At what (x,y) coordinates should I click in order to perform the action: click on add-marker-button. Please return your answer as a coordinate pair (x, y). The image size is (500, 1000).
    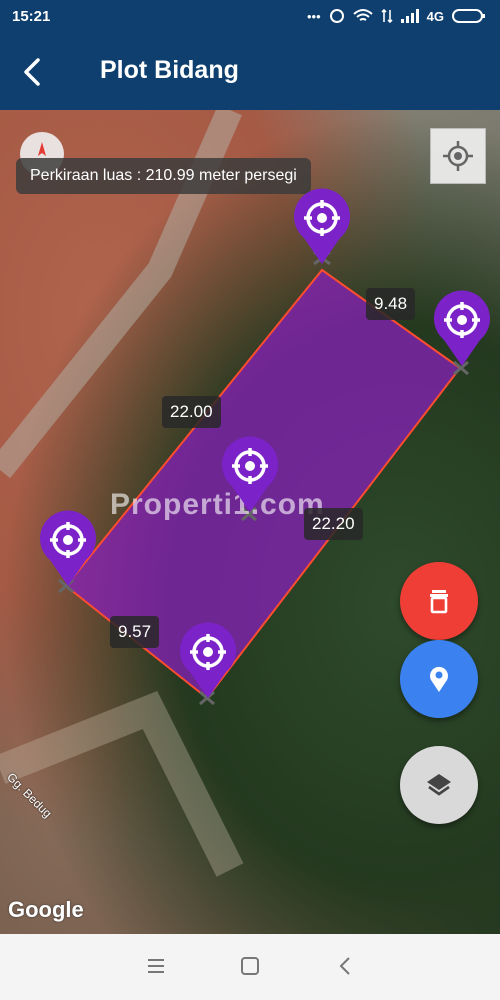
    Looking at the image, I should click on (439, 679).